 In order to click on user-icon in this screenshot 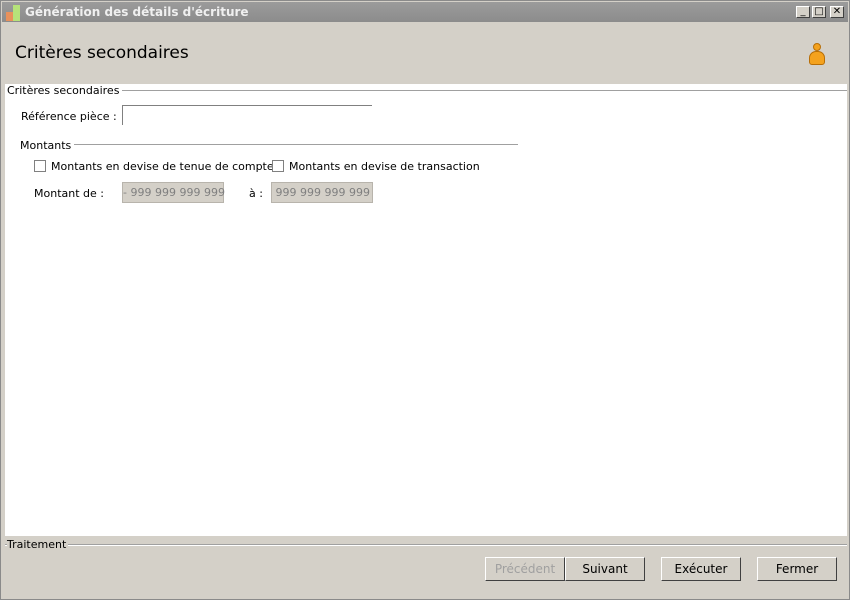, I will do `click(817, 55)`.